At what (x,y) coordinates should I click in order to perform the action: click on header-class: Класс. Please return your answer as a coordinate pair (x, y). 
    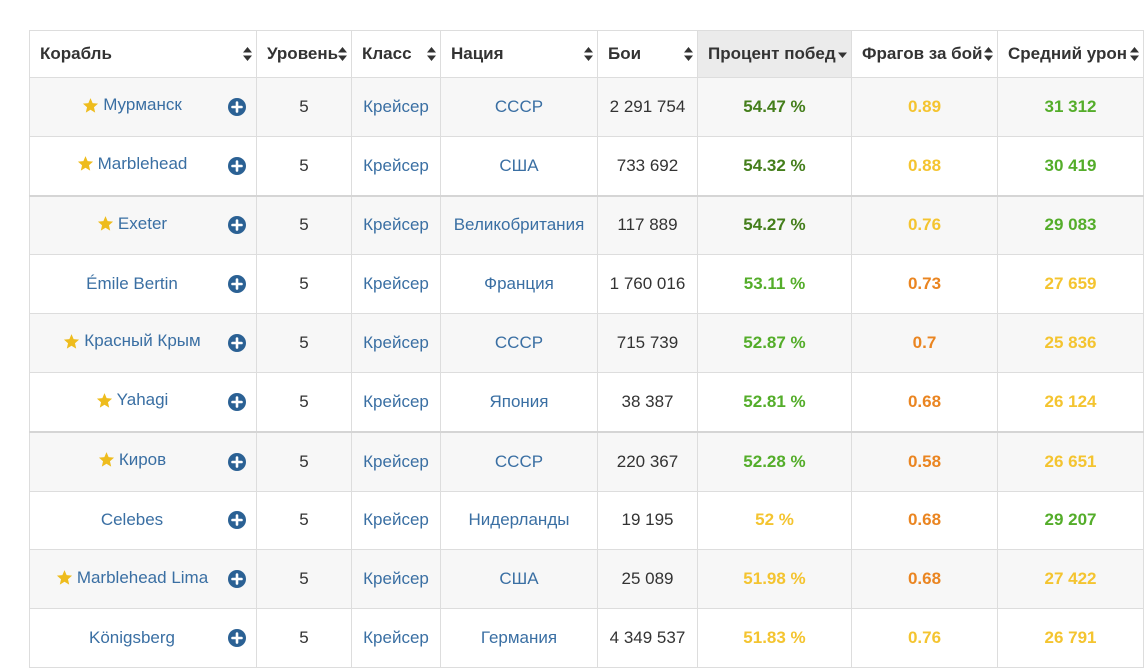
    Looking at the image, I should click on (396, 54).